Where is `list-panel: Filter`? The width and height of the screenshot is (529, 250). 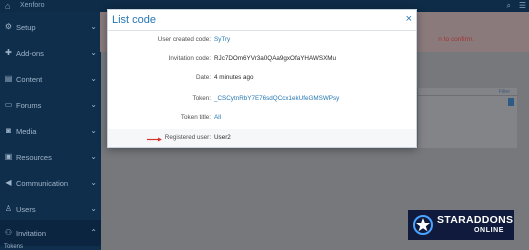
list-panel: Filter is located at coordinates (467, 118).